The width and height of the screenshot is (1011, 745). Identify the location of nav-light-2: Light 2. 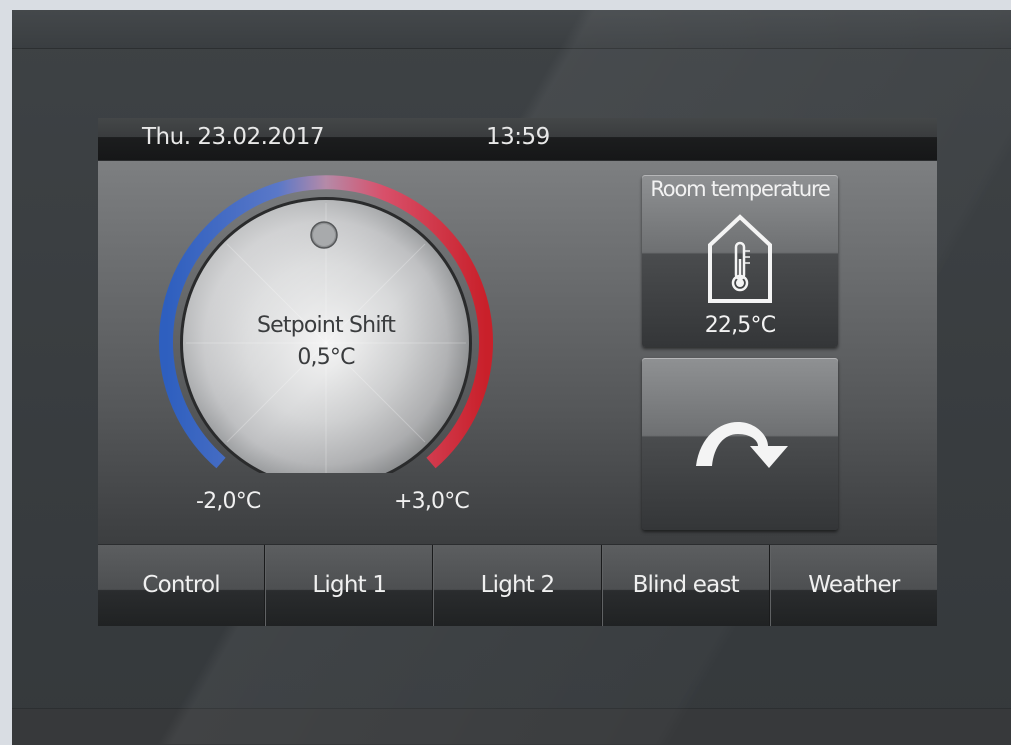
(517, 585).